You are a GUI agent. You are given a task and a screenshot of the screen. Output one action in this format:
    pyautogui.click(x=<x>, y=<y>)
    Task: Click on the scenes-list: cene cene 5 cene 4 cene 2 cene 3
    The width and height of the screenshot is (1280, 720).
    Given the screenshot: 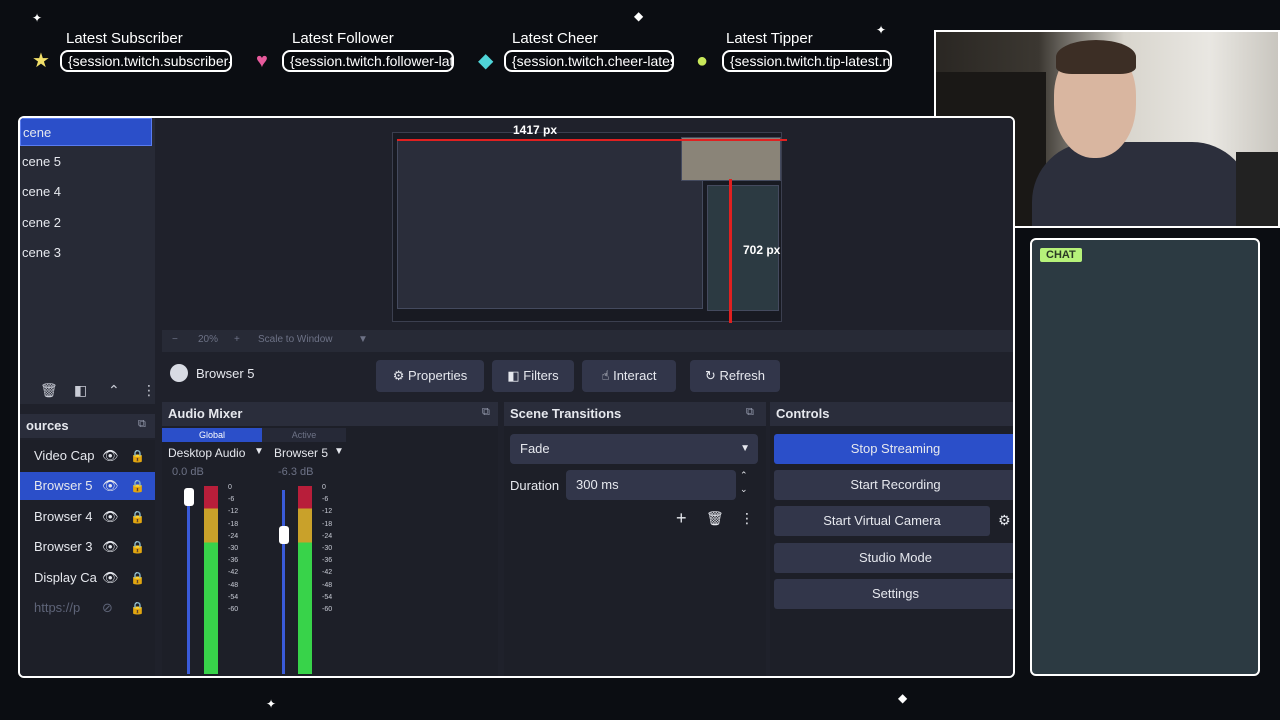 What is the action you would take?
    pyautogui.click(x=87, y=249)
    